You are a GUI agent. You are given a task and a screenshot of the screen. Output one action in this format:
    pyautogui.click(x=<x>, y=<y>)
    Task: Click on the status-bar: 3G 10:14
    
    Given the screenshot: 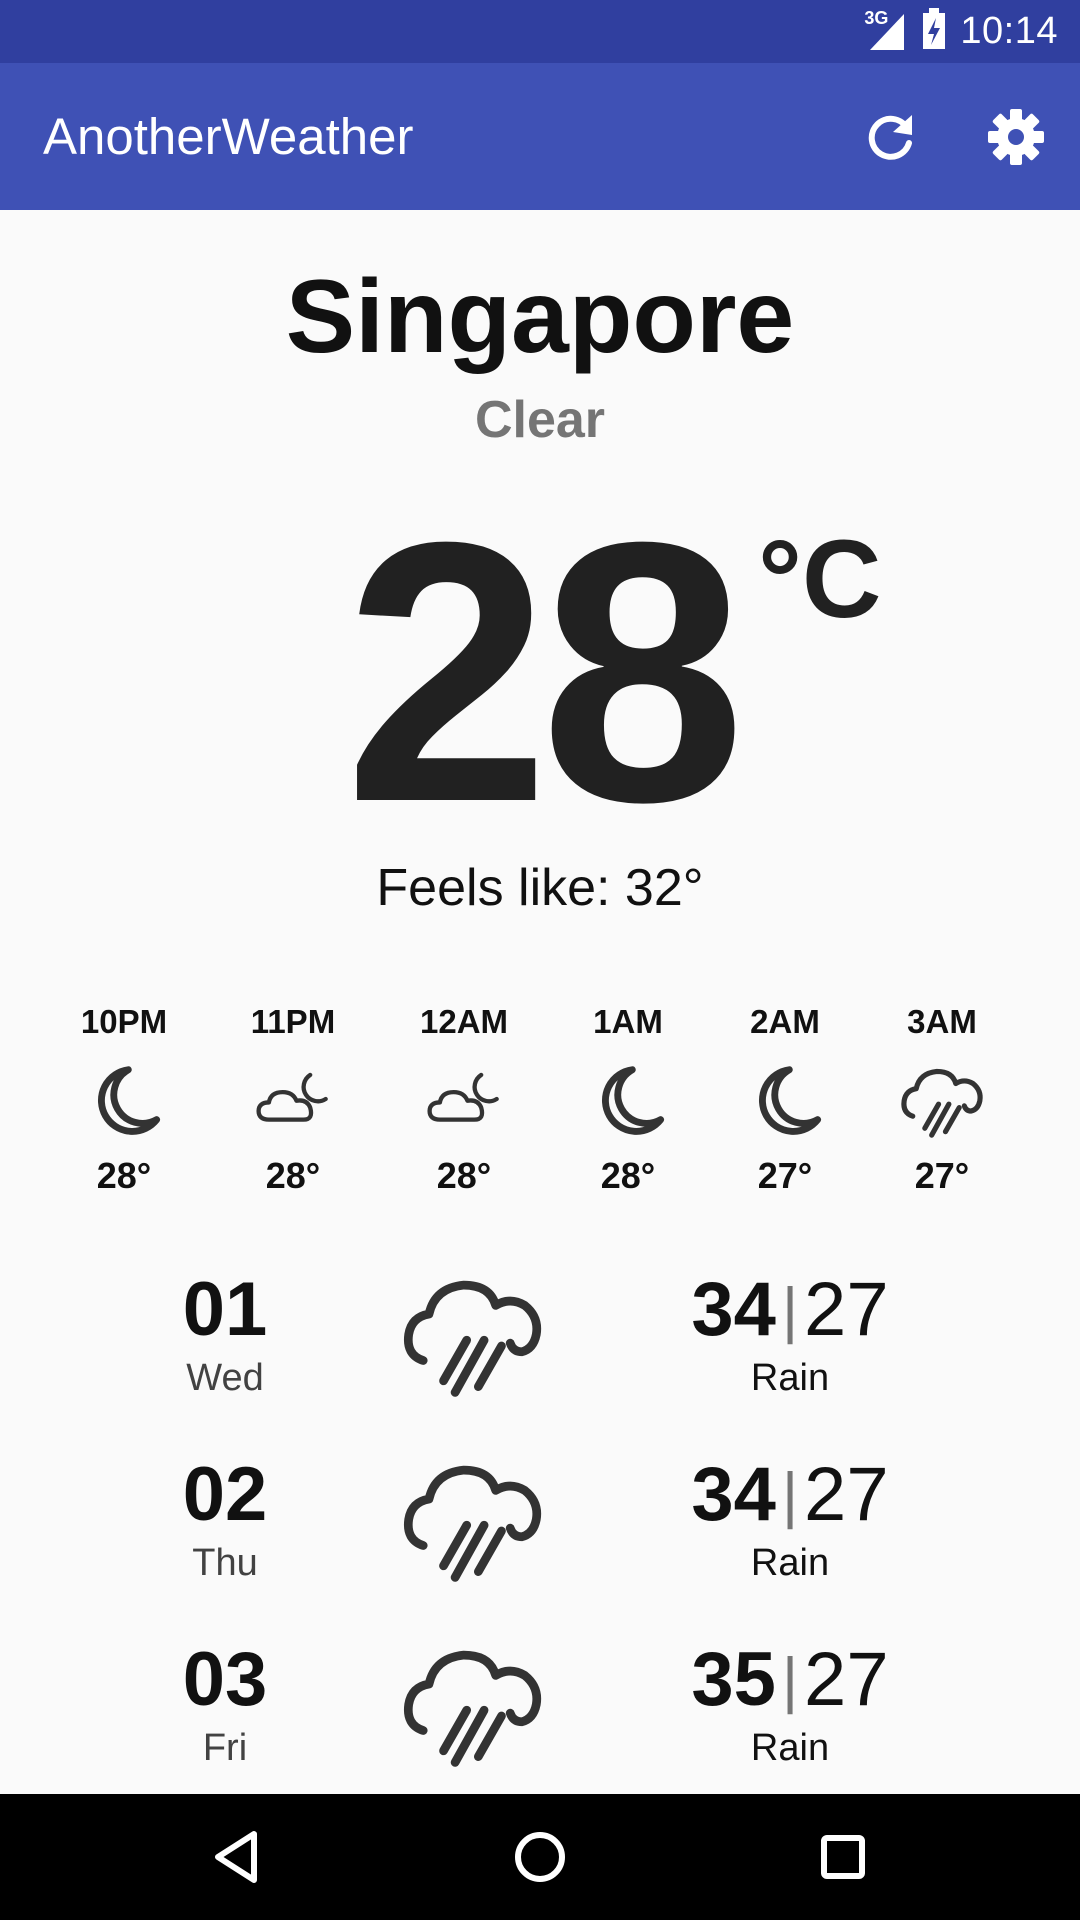 What is the action you would take?
    pyautogui.click(x=540, y=31)
    